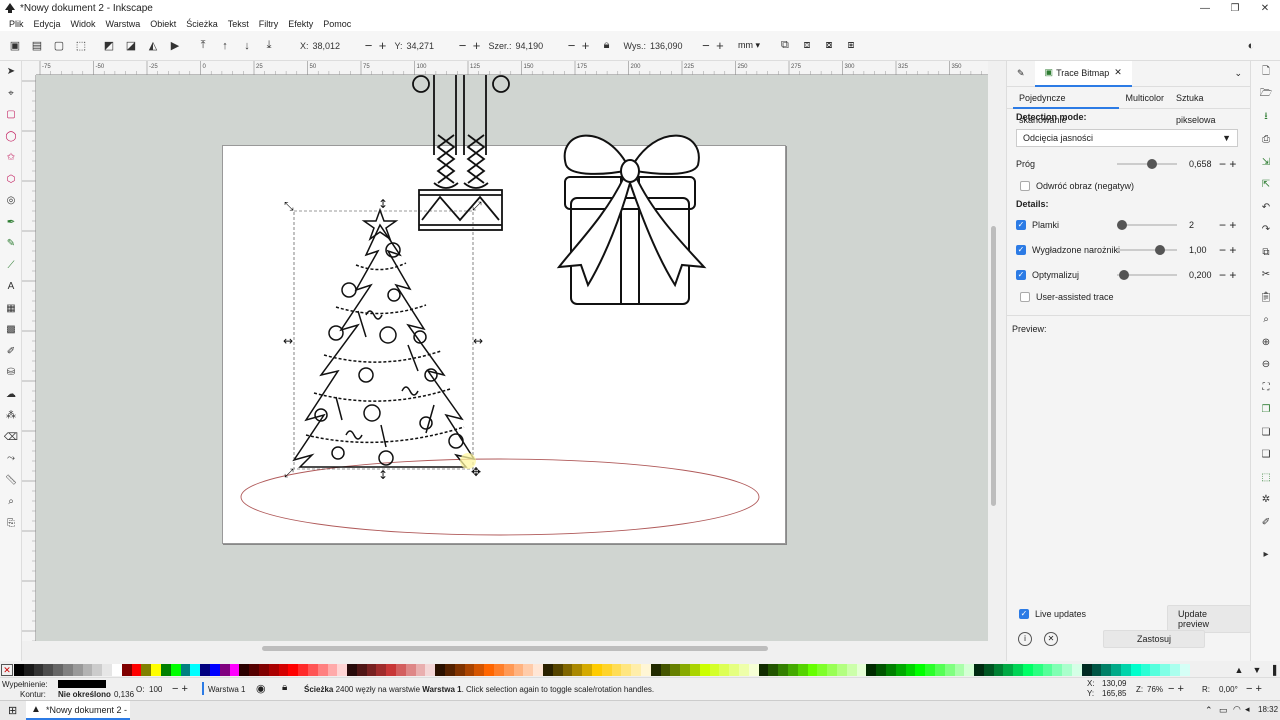 This screenshot has width=1280, height=720. I want to click on dock-tab-fill-stroke: ✎, so click(1021, 74).